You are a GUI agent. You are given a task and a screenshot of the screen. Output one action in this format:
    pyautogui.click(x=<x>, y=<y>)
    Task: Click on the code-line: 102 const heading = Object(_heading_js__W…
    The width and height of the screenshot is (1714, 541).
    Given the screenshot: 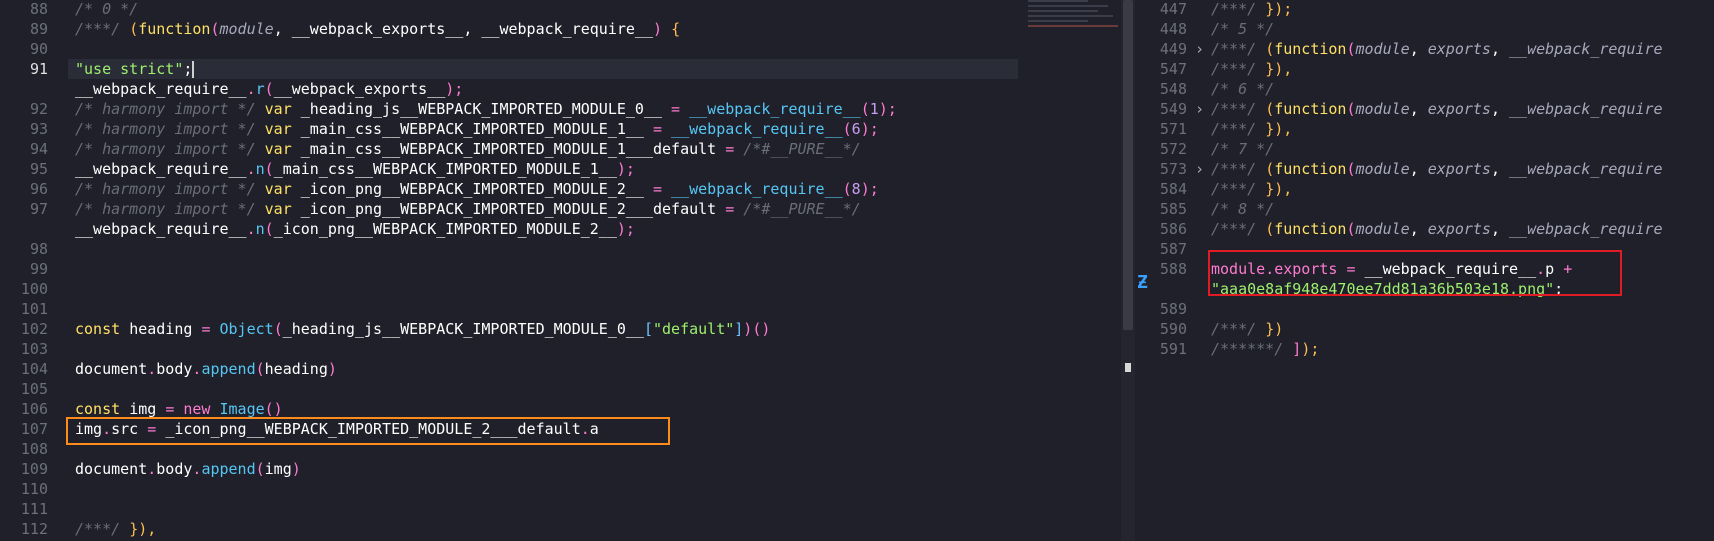 What is the action you would take?
    pyautogui.click(x=560, y=329)
    